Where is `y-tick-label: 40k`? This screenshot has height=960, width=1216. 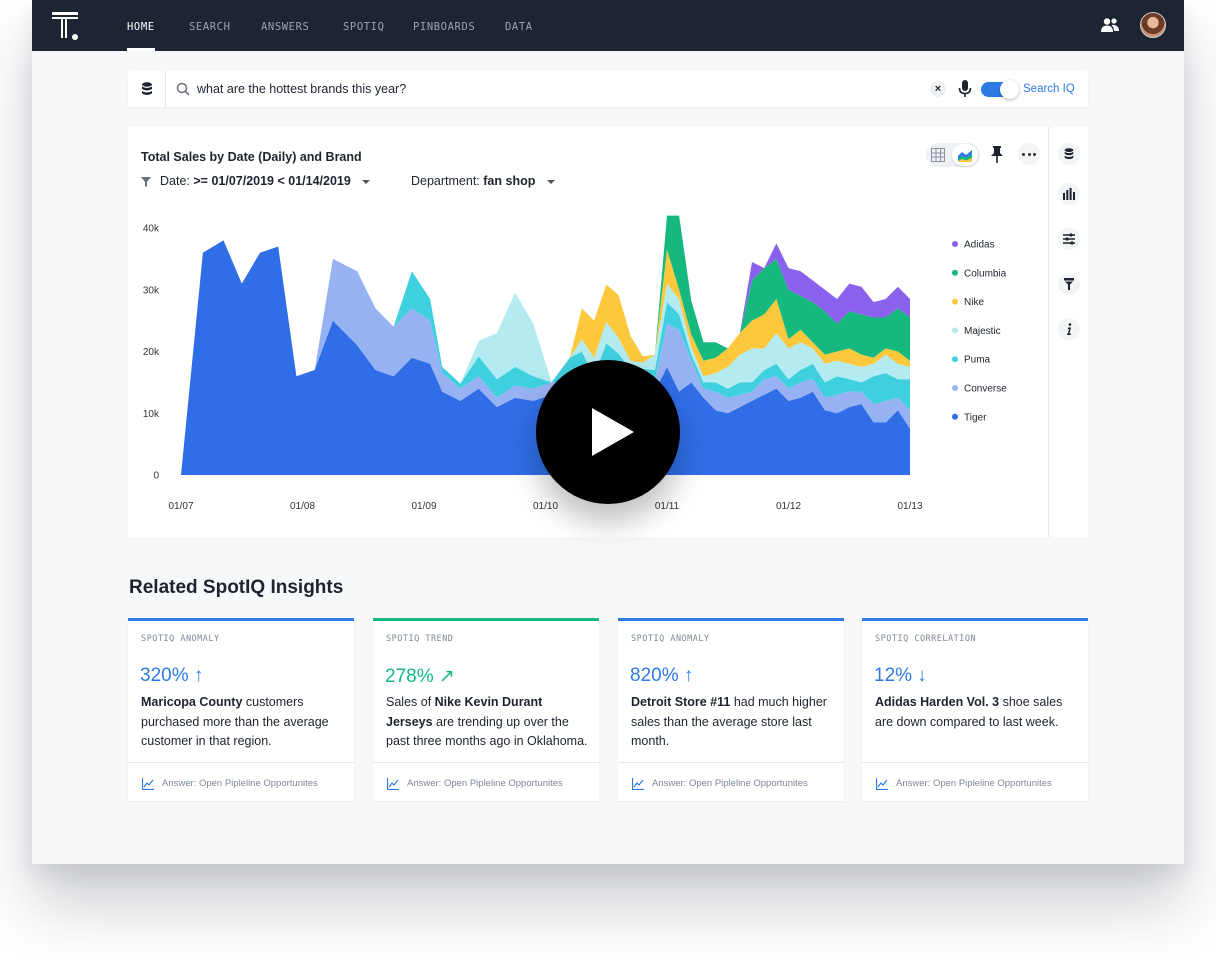
y-tick-label: 40k is located at coordinates (151, 229).